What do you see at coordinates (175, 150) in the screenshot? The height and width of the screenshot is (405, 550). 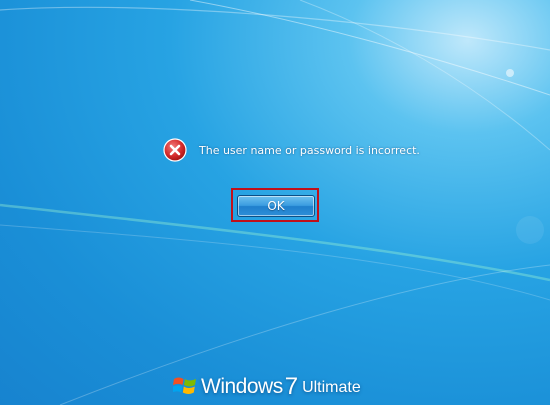 I see `error-icon` at bounding box center [175, 150].